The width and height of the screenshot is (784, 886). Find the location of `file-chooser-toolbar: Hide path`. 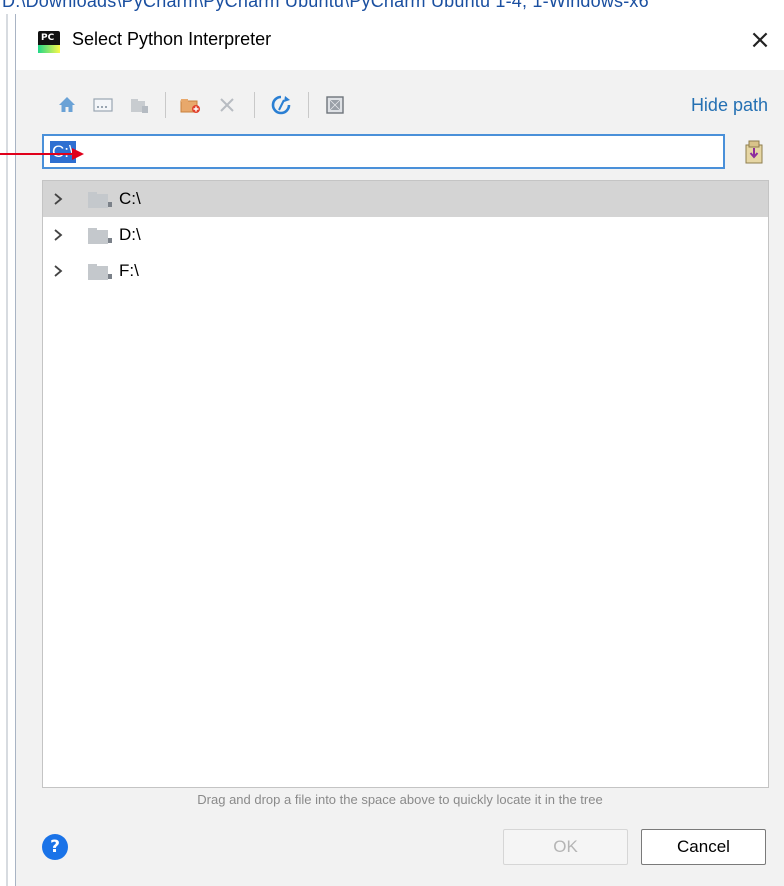

file-chooser-toolbar: Hide path is located at coordinates (400, 105).